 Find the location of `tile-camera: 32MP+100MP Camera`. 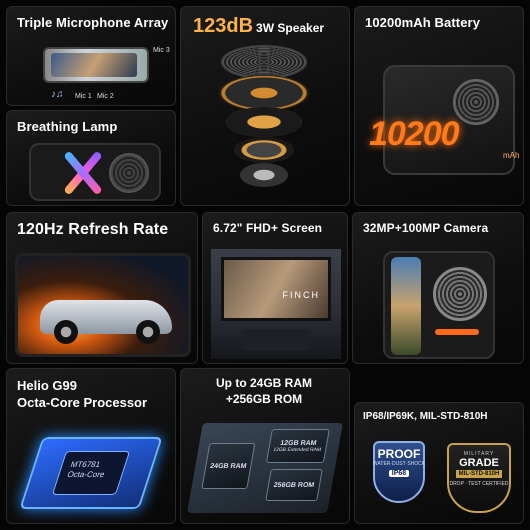

tile-camera: 32MP+100MP Camera is located at coordinates (438, 288).